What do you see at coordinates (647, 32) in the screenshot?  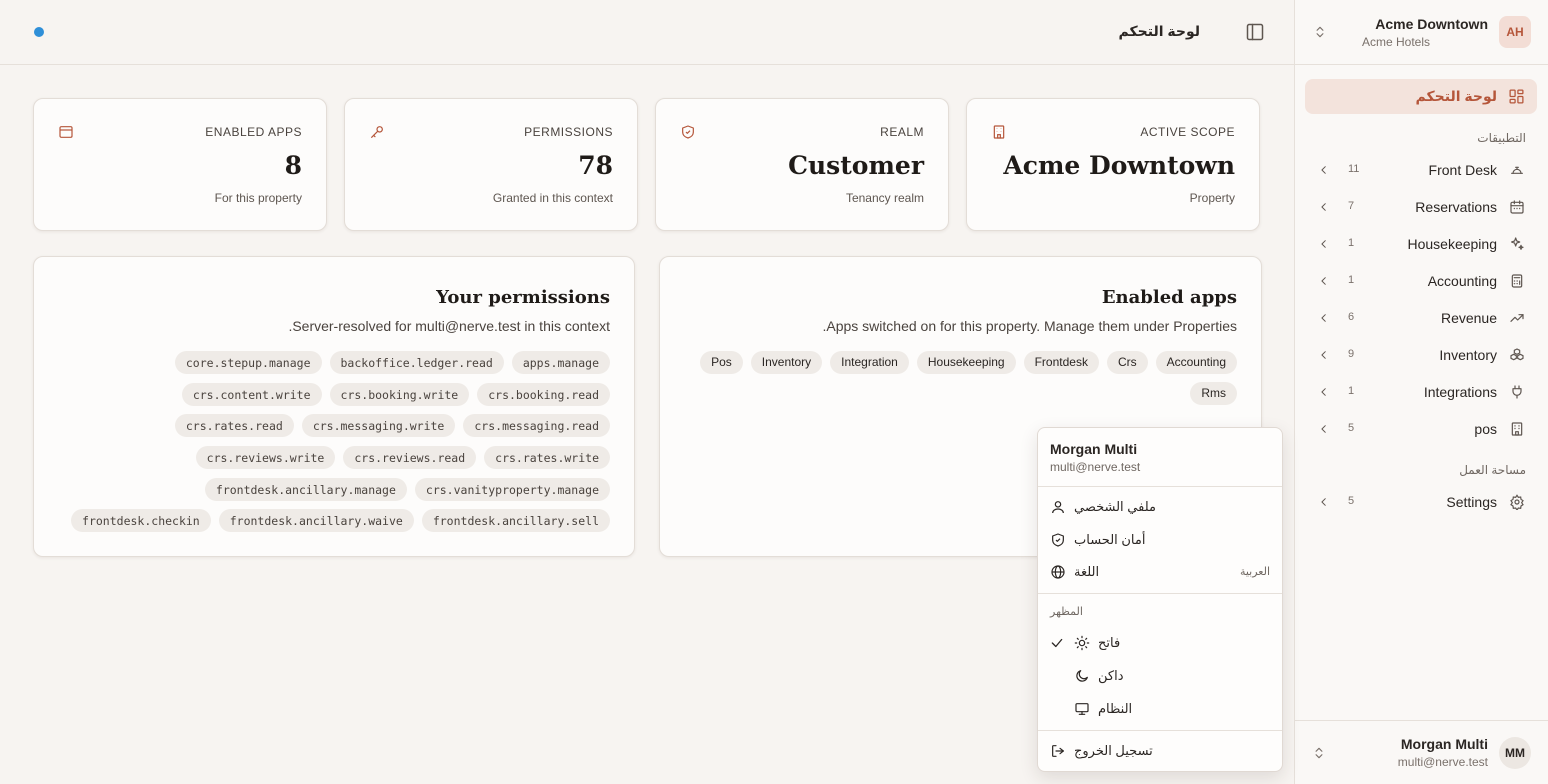 I see `top-bar: لوحة التحكم` at bounding box center [647, 32].